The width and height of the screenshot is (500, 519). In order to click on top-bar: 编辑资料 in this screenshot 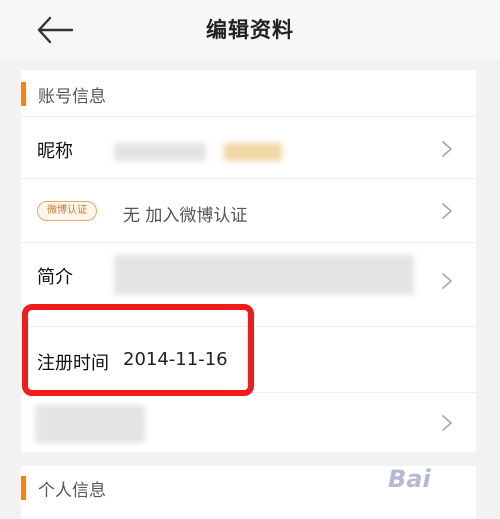, I will do `click(250, 30)`.